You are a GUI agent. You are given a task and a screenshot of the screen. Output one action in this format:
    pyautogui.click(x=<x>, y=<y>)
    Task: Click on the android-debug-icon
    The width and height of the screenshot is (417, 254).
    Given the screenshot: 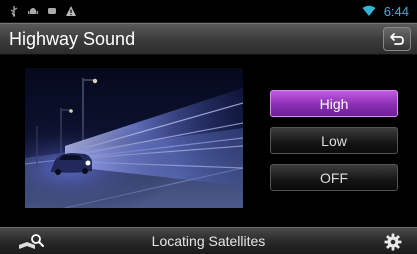 What is the action you would take?
    pyautogui.click(x=33, y=11)
    